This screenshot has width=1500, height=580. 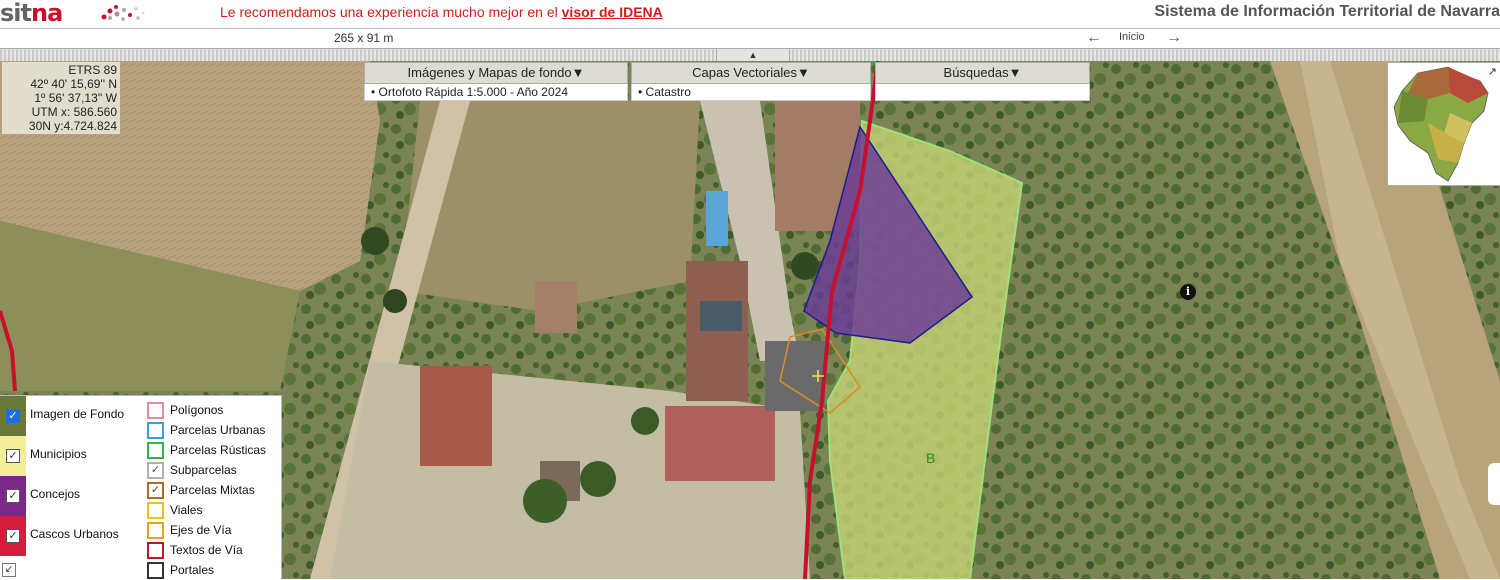 I want to click on map-toolbar: 265 x 91 m ← Inicio →, so click(x=750, y=39).